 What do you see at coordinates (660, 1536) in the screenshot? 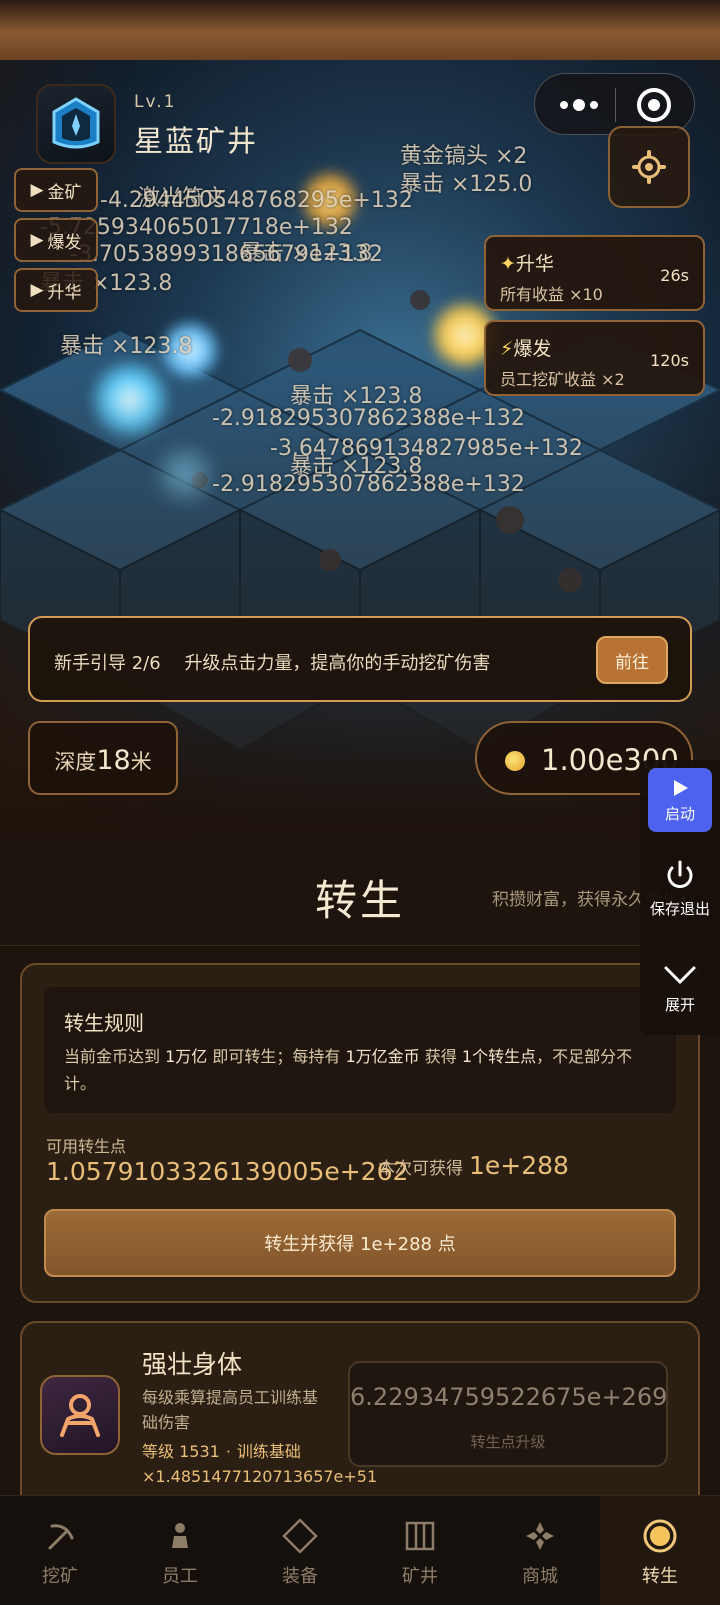
I see `rebirth-icon` at bounding box center [660, 1536].